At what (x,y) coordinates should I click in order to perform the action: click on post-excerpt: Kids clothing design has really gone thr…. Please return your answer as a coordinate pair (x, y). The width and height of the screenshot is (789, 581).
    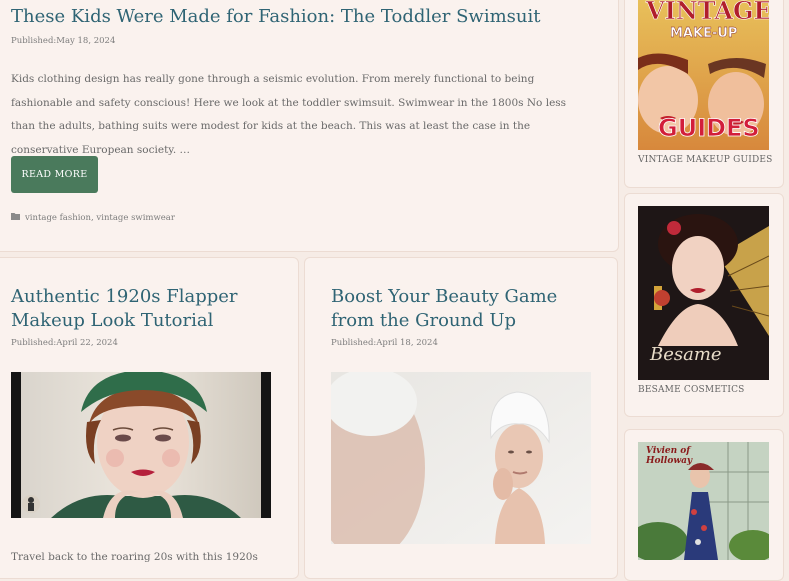
    Looking at the image, I should click on (289, 114).